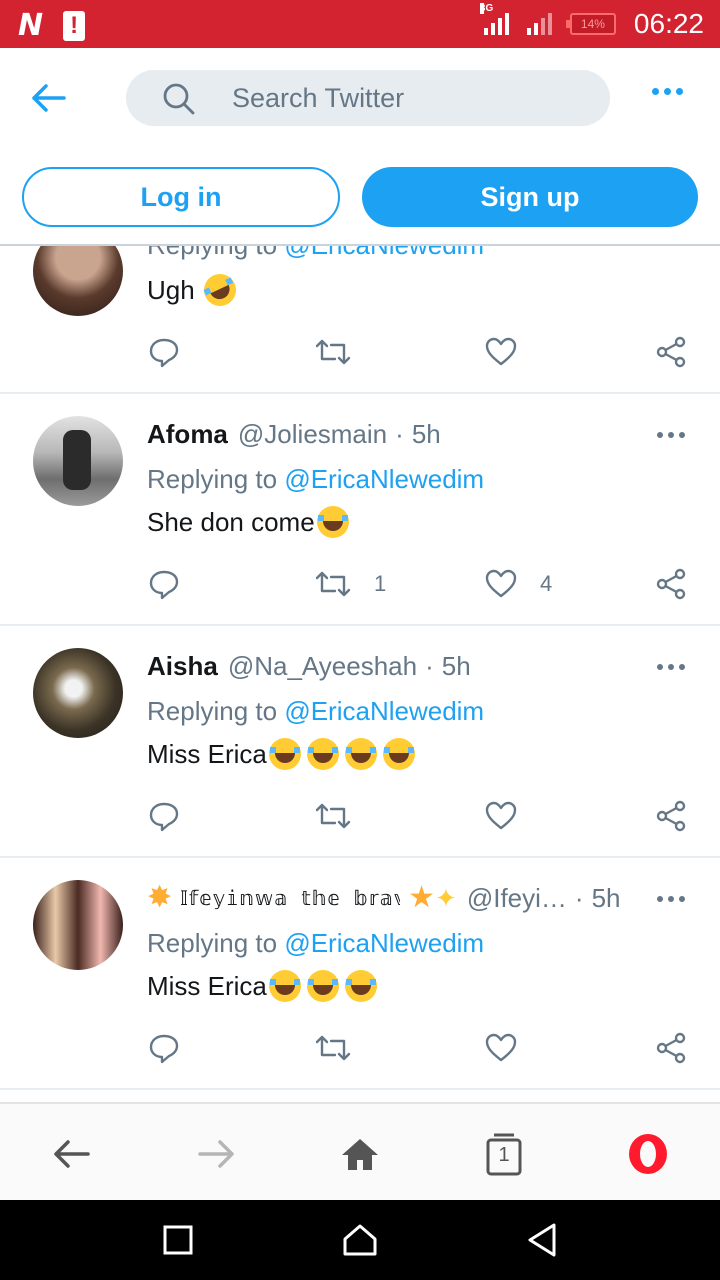  I want to click on status-right: 3G 14% 06:22, so click(591, 24).